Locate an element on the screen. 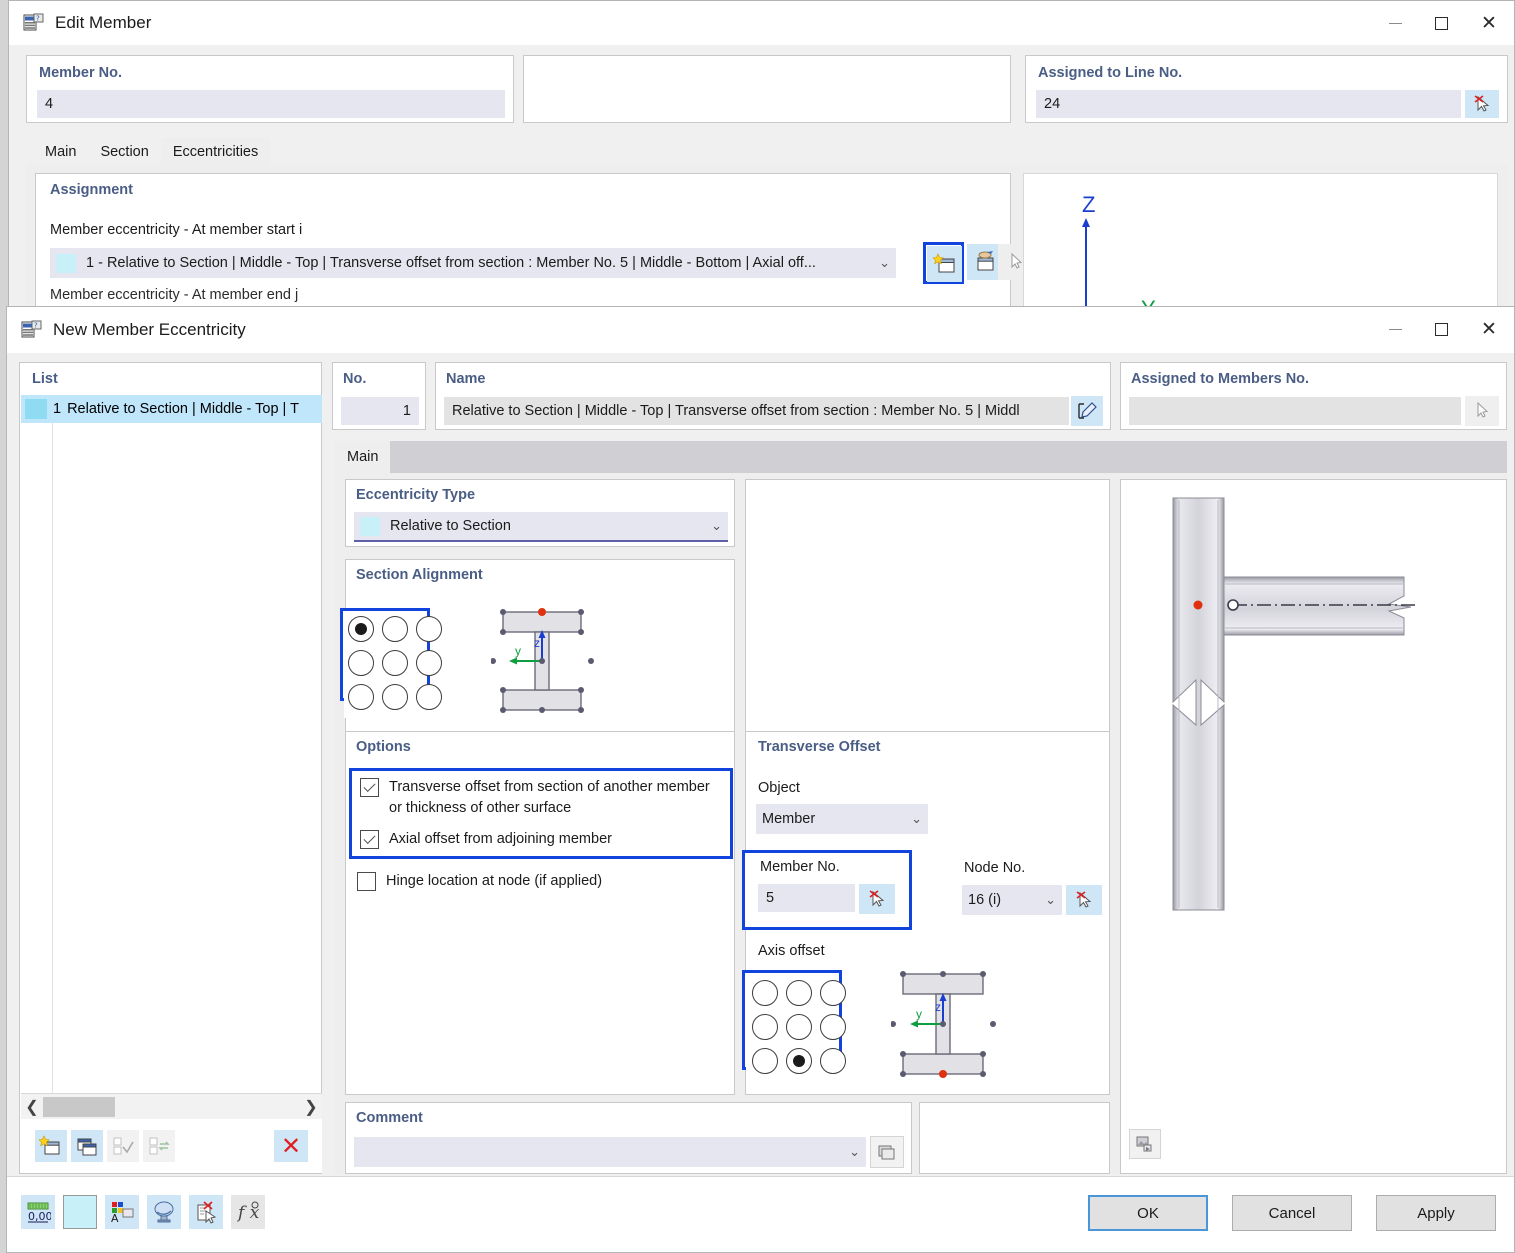  member-no-input: 5 is located at coordinates (806, 898).